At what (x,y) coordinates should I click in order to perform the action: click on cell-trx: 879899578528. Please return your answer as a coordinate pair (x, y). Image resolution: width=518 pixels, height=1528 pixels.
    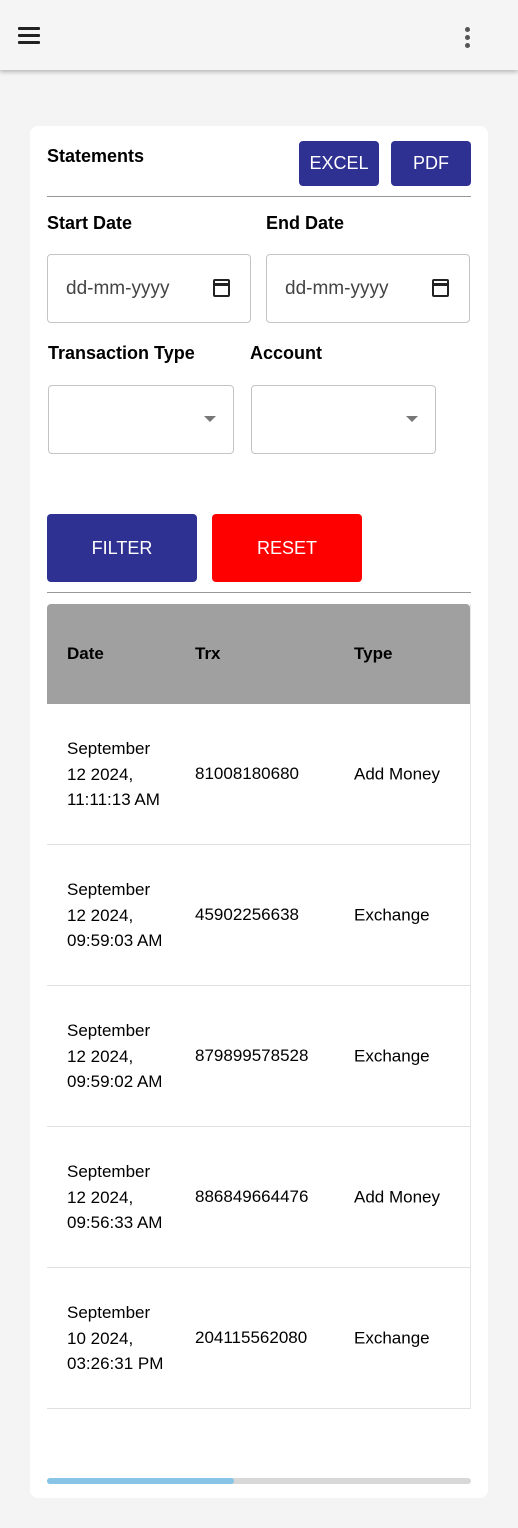
    Looking at the image, I should click on (252, 1055).